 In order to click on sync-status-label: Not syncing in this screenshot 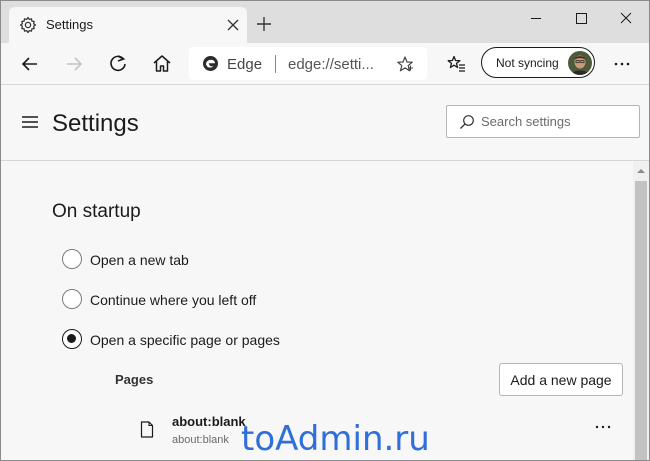, I will do `click(527, 63)`.